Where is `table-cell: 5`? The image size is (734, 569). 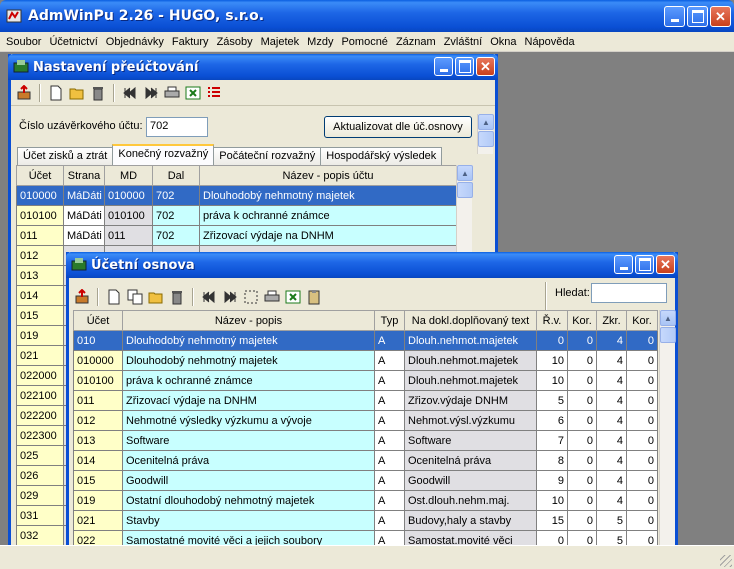 table-cell: 5 is located at coordinates (552, 400).